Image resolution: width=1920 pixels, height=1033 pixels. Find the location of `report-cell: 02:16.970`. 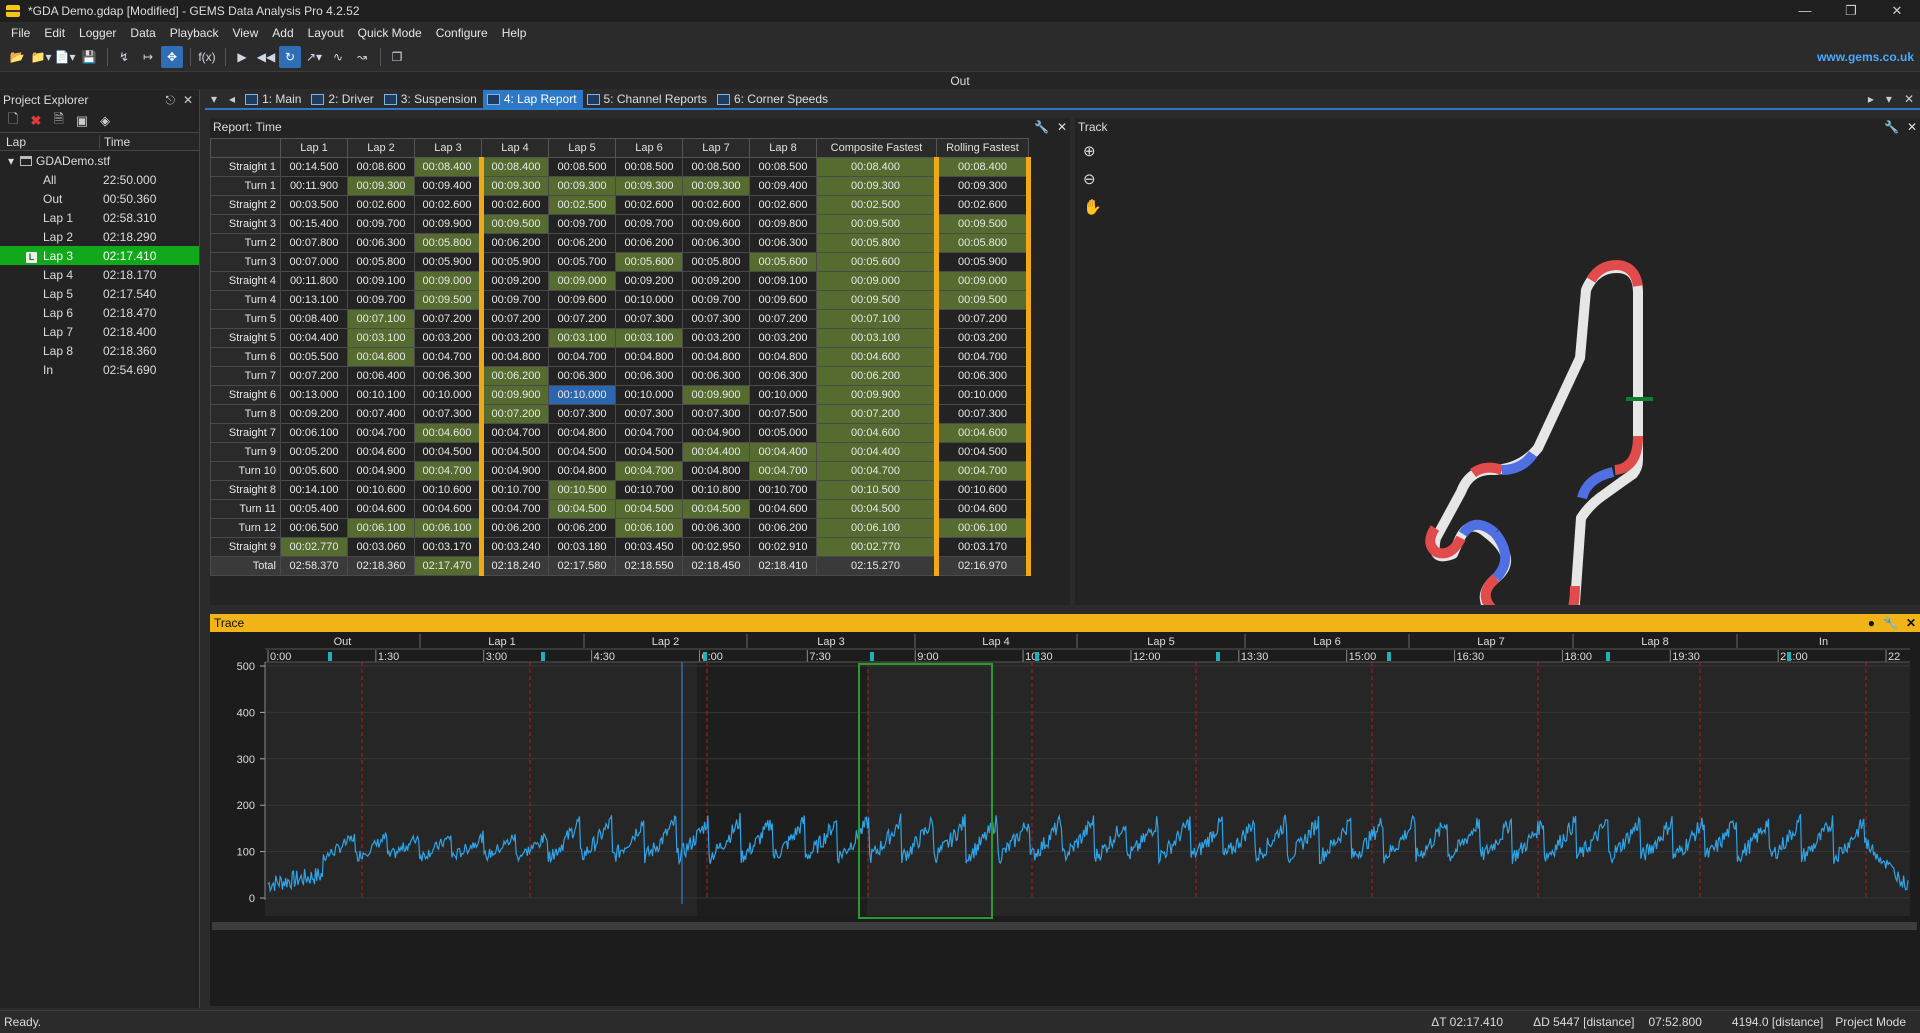

report-cell: 02:16.970 is located at coordinates (982, 566).